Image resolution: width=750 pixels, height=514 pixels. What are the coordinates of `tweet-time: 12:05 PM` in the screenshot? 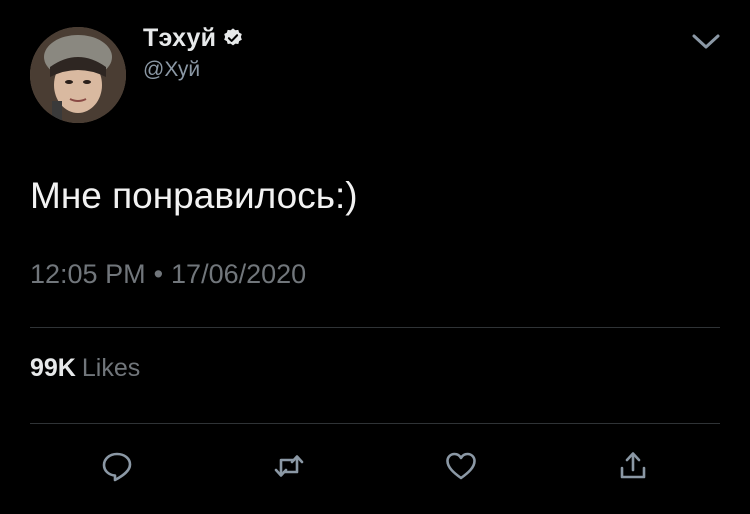 It's located at (88, 274).